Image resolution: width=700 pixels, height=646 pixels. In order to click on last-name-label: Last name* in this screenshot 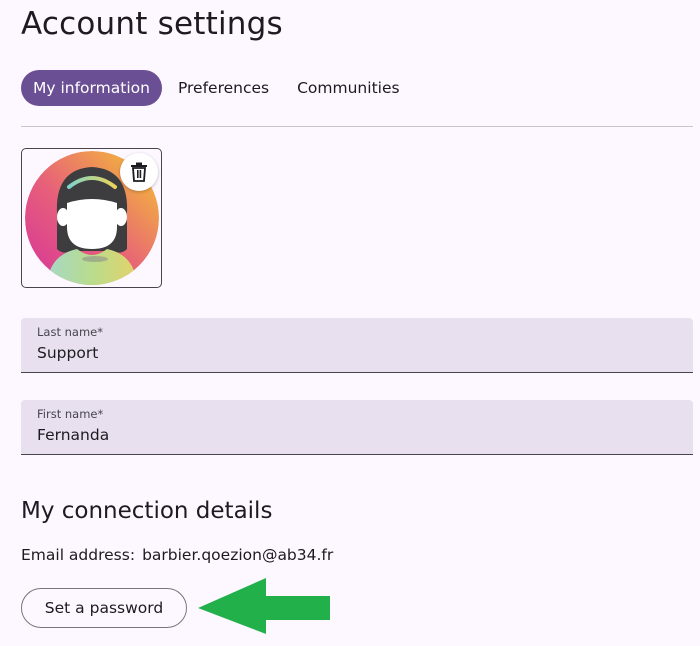, I will do `click(70, 332)`.